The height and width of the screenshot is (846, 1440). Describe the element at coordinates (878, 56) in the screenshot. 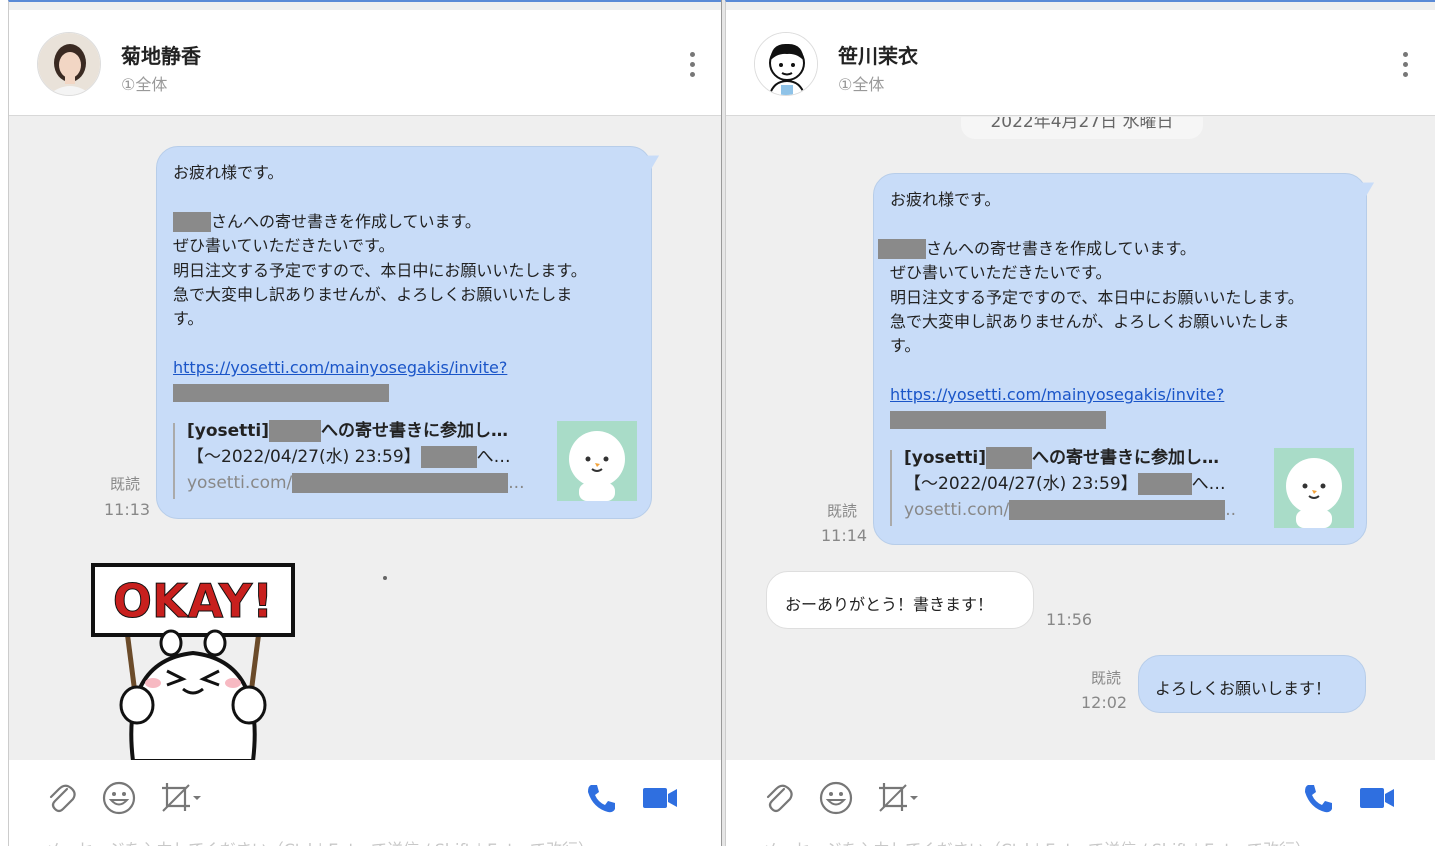

I see `contact-name: 笹川茉衣` at that location.